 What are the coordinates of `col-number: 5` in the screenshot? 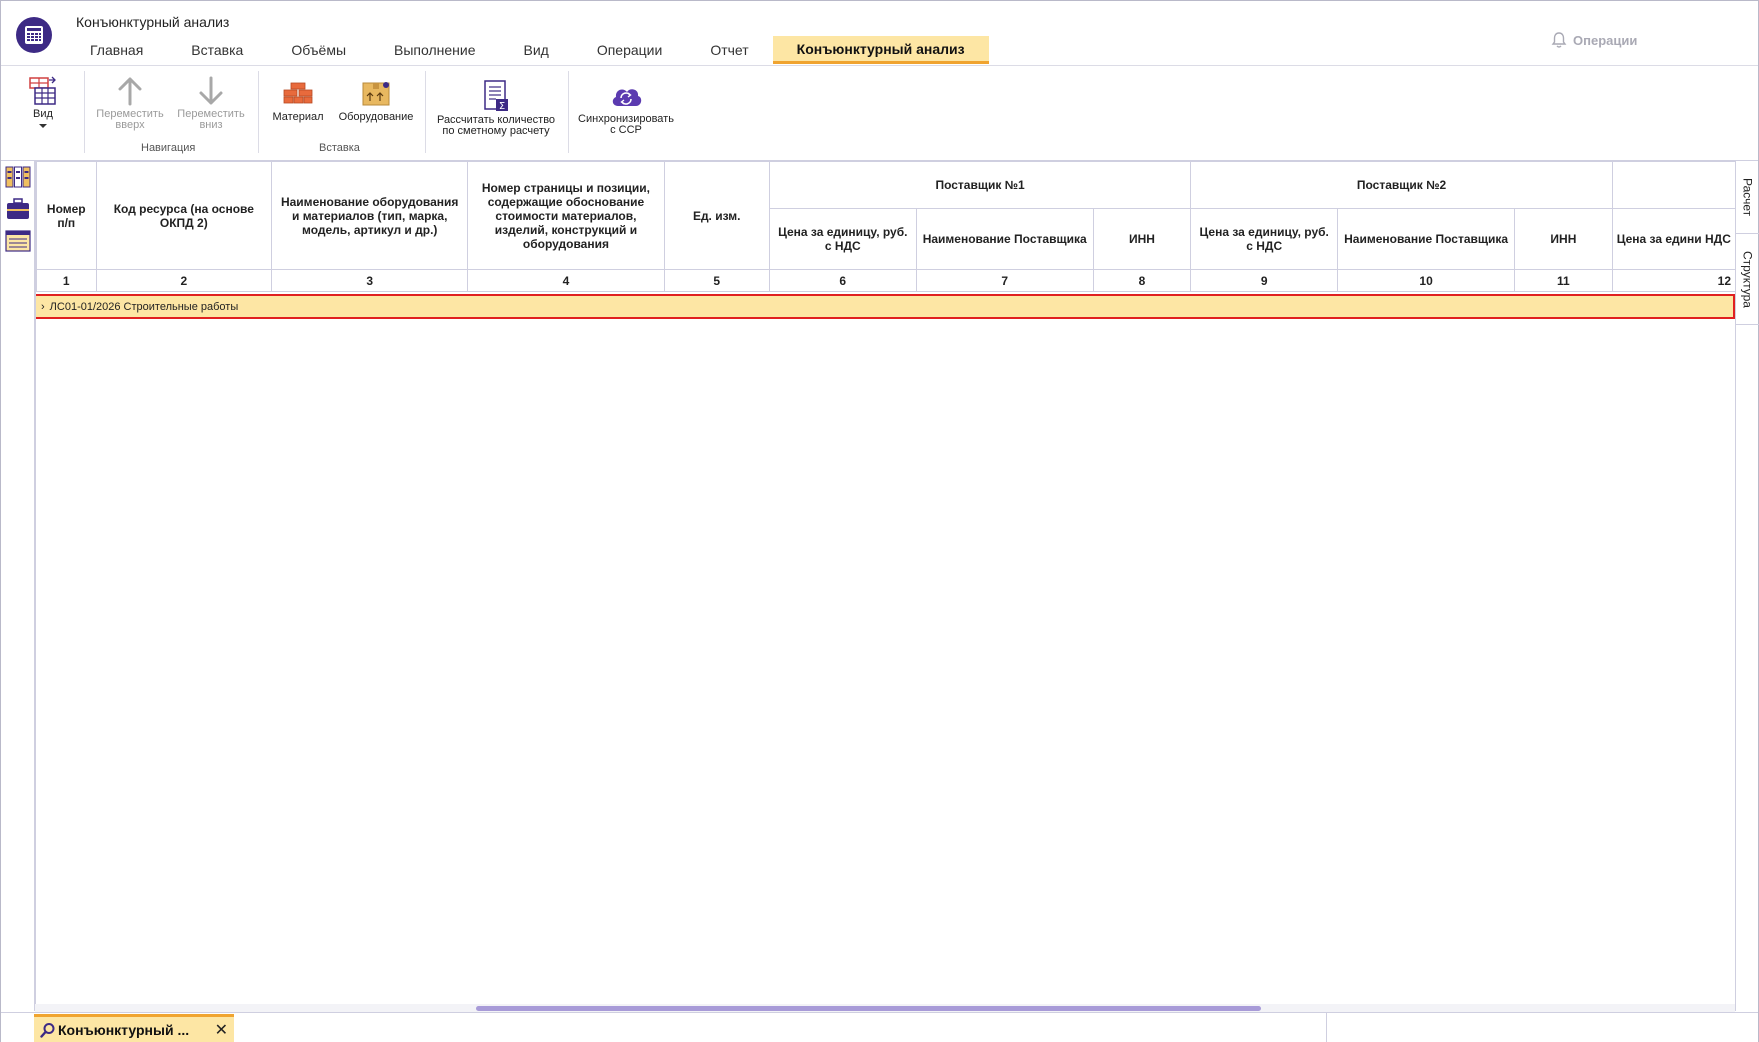 It's located at (716, 280).